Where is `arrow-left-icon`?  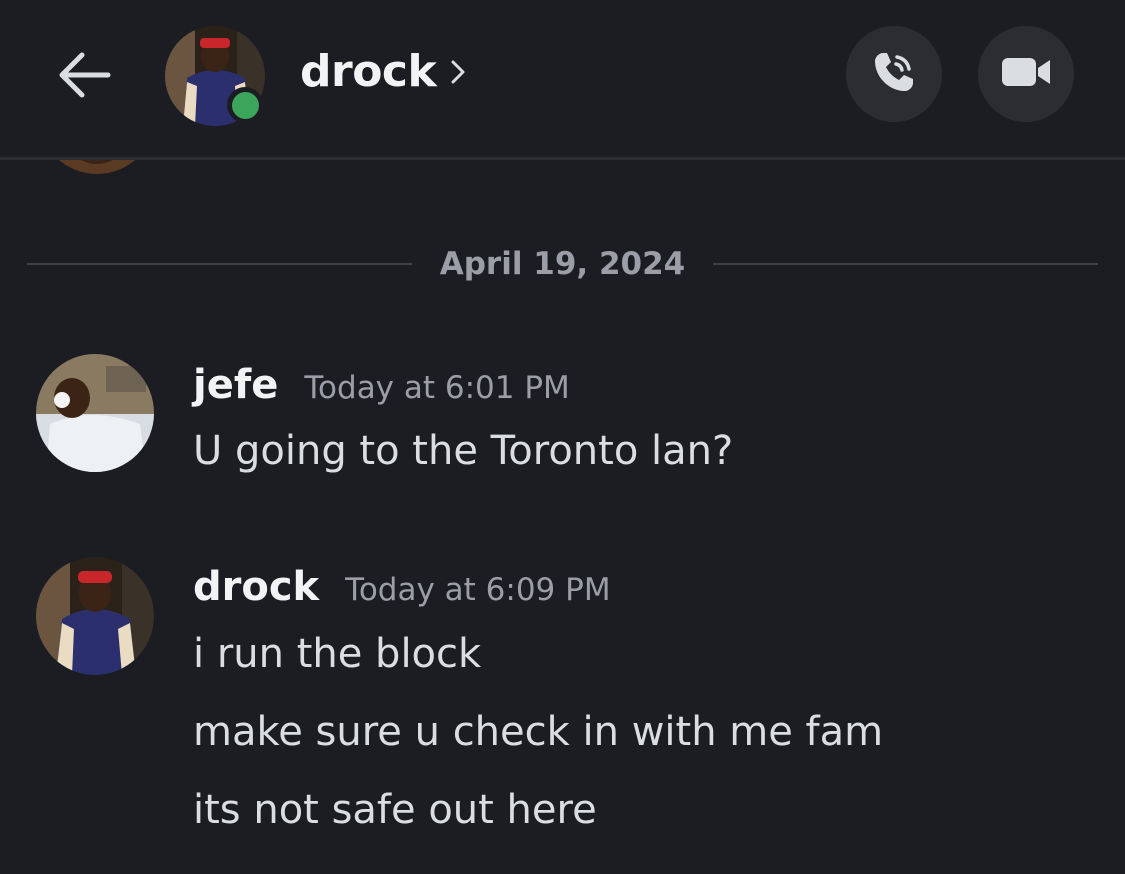
arrow-left-icon is located at coordinates (84, 77).